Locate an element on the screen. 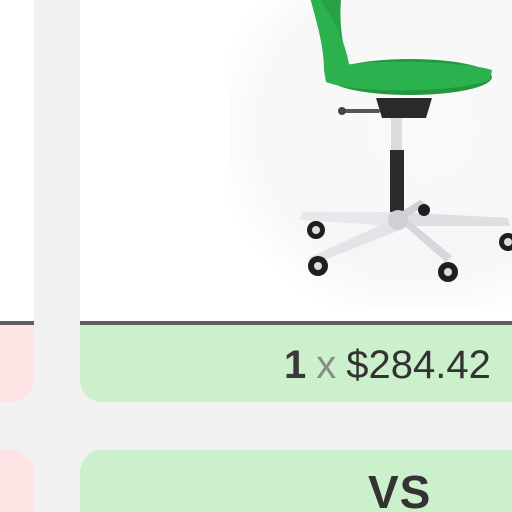 The height and width of the screenshot is (512, 512). vs-label: VS is located at coordinates (400, 489).